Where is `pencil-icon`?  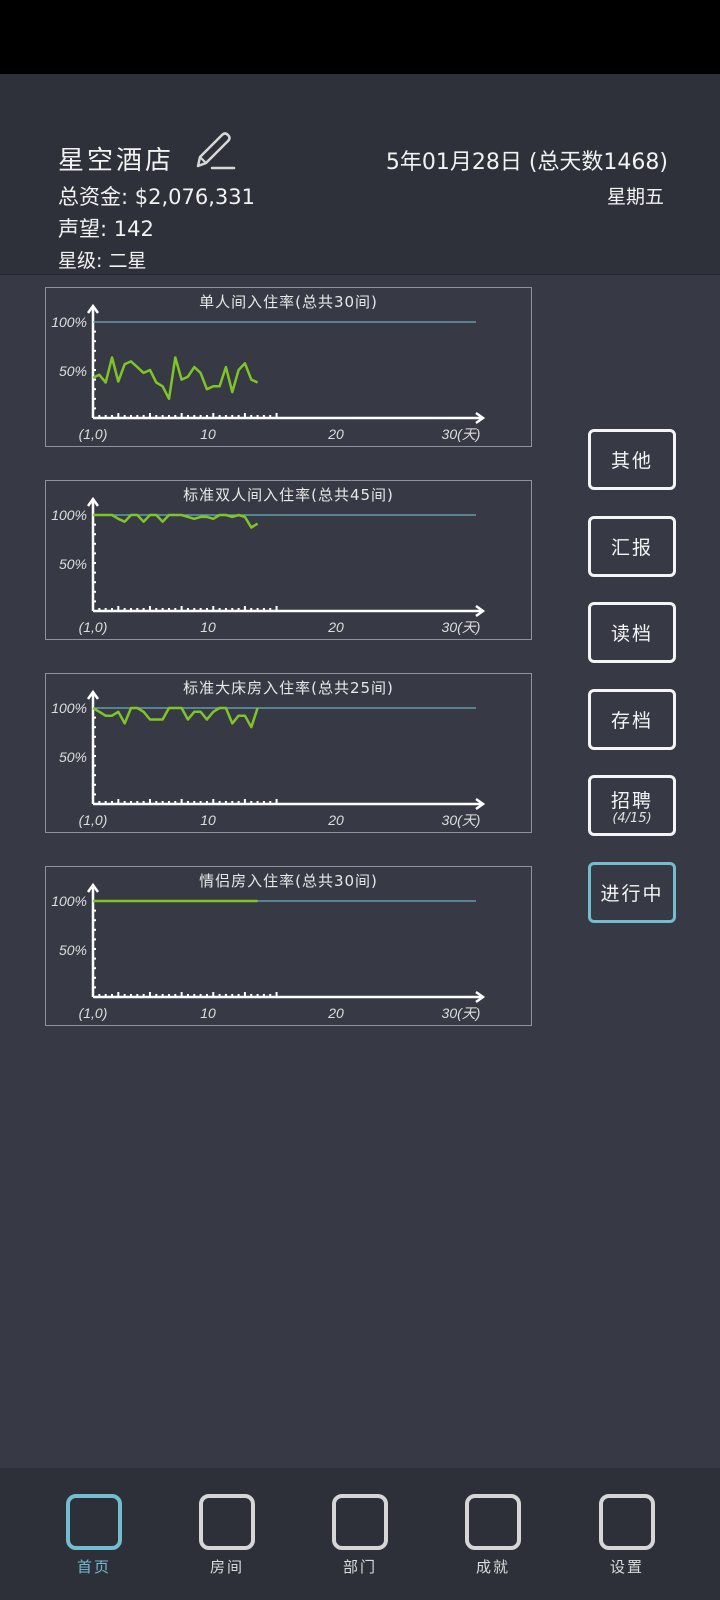 pencil-icon is located at coordinates (215, 151).